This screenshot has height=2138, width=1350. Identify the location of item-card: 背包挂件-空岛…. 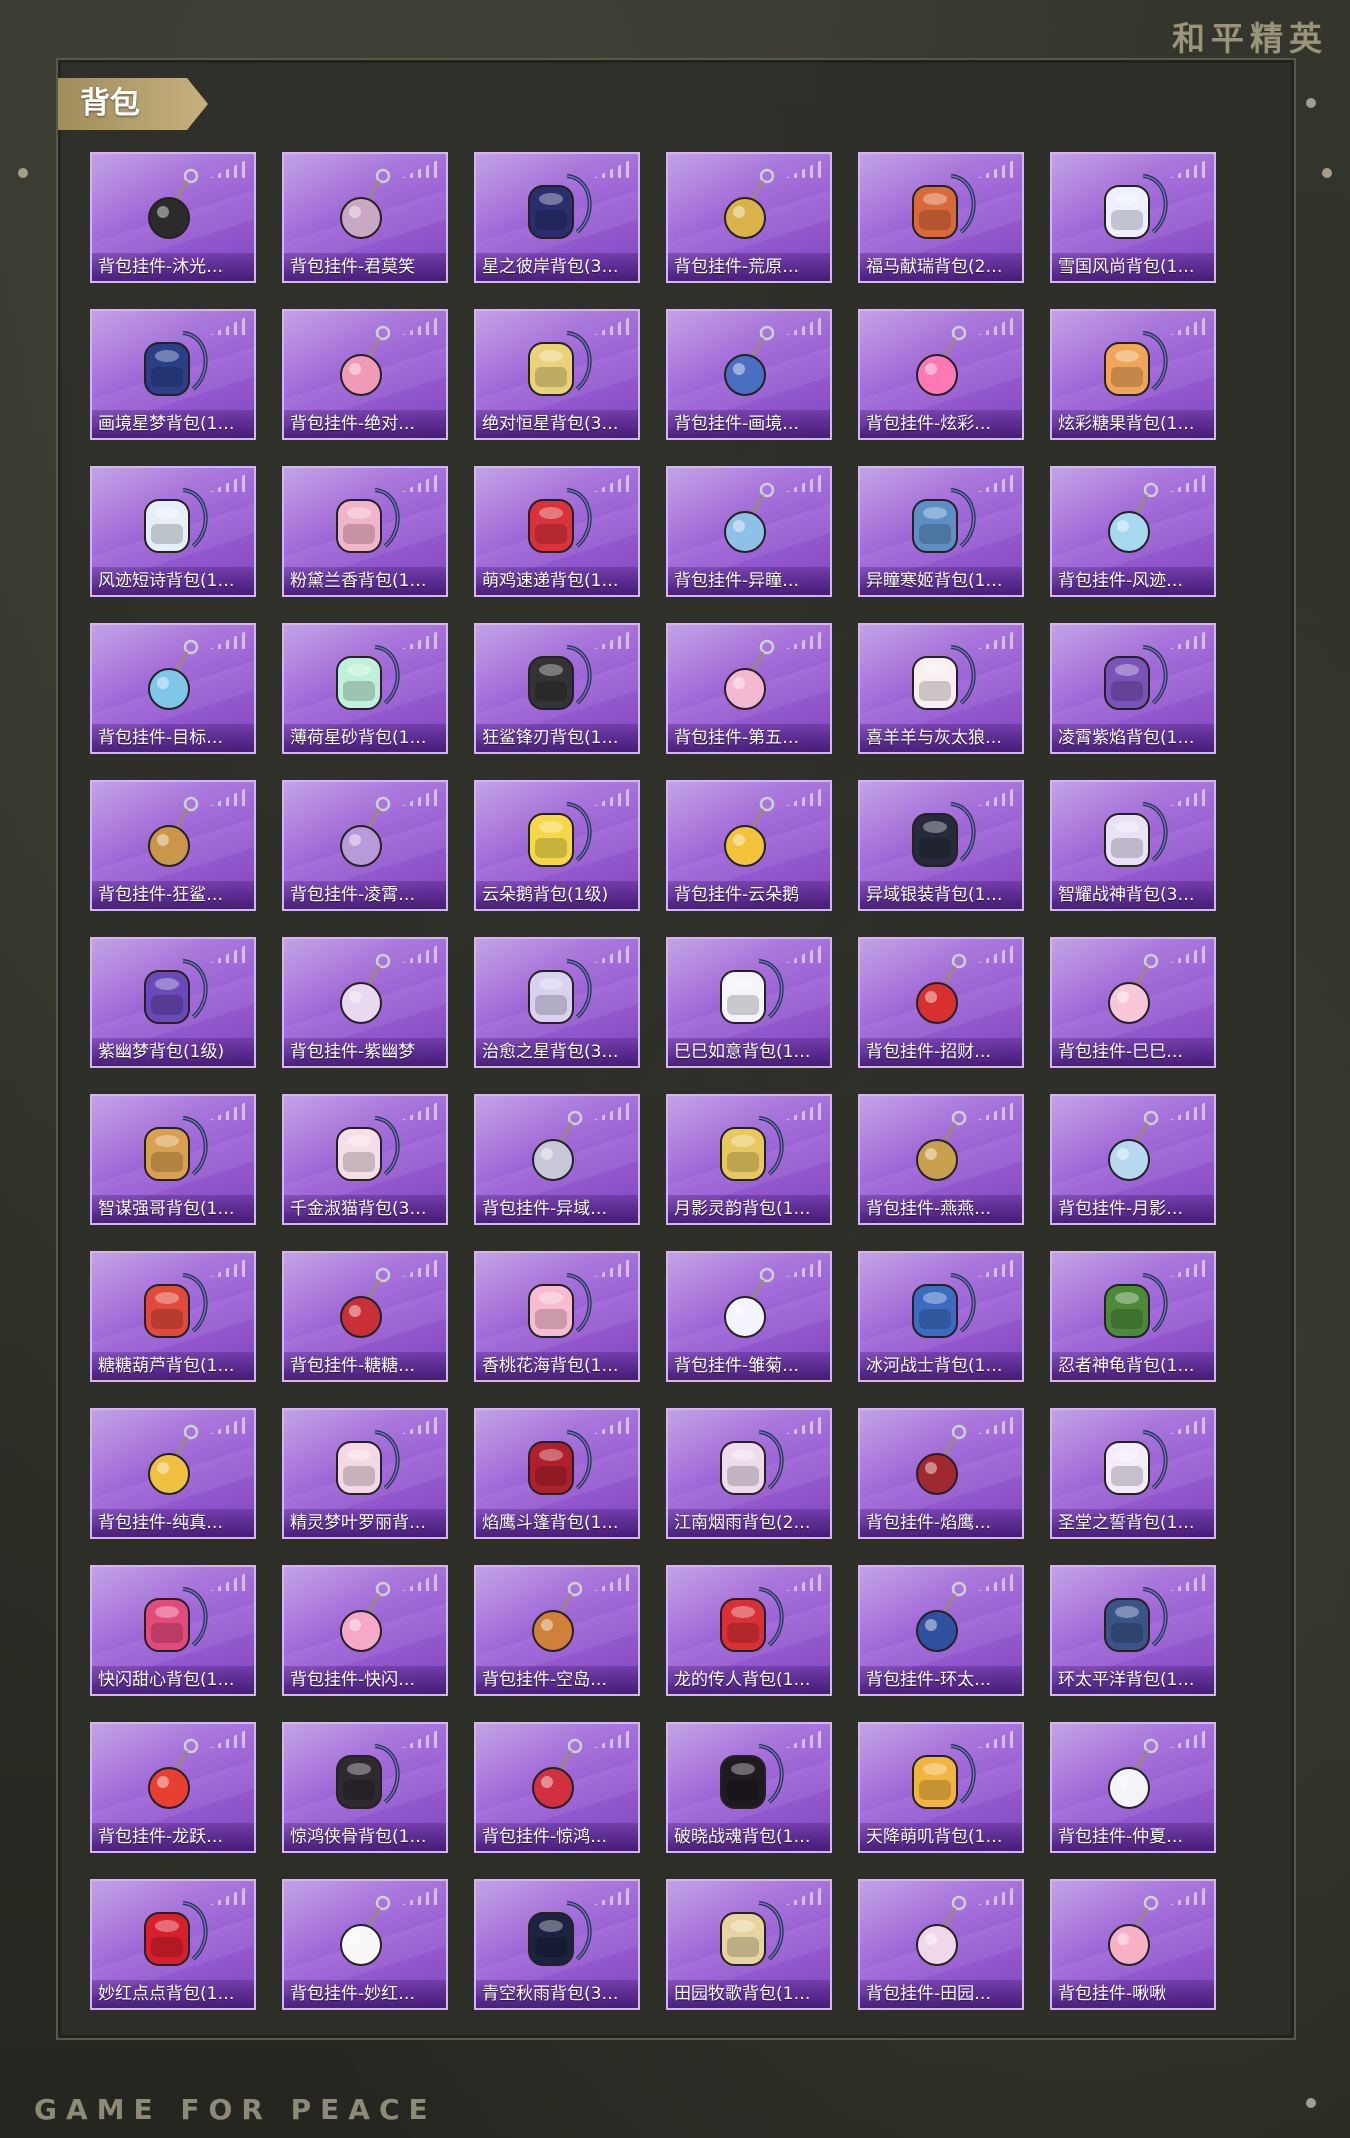
(557, 1630).